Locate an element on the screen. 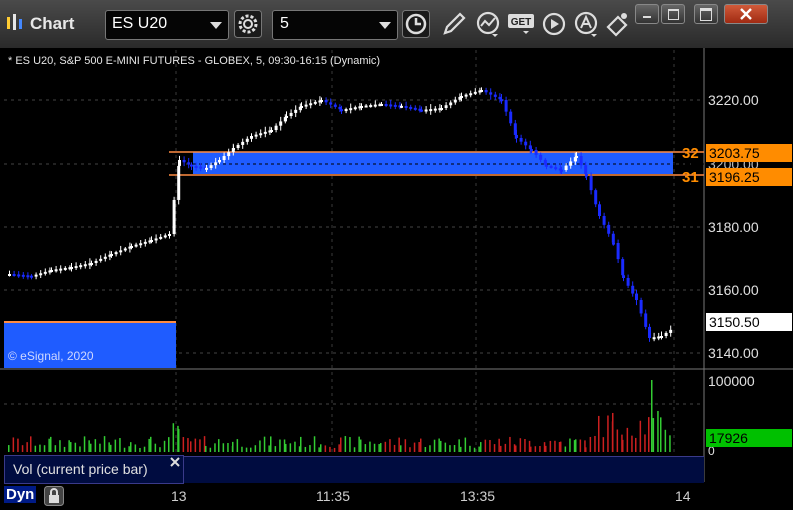 The height and width of the screenshot is (510, 793). minimize-icon is located at coordinates (647, 14).